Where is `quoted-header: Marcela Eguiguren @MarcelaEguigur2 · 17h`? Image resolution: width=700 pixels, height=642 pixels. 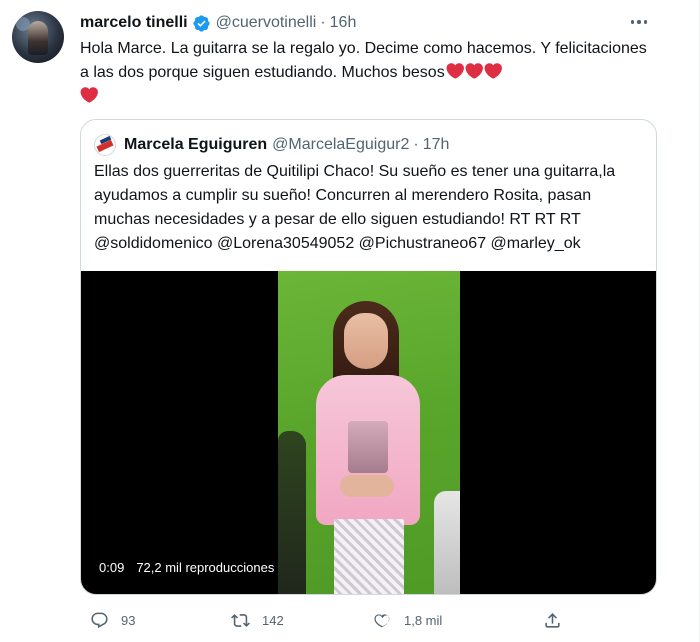 quoted-header: Marcela Eguiguren @MarcelaEguigur2 · 17h is located at coordinates (271, 145).